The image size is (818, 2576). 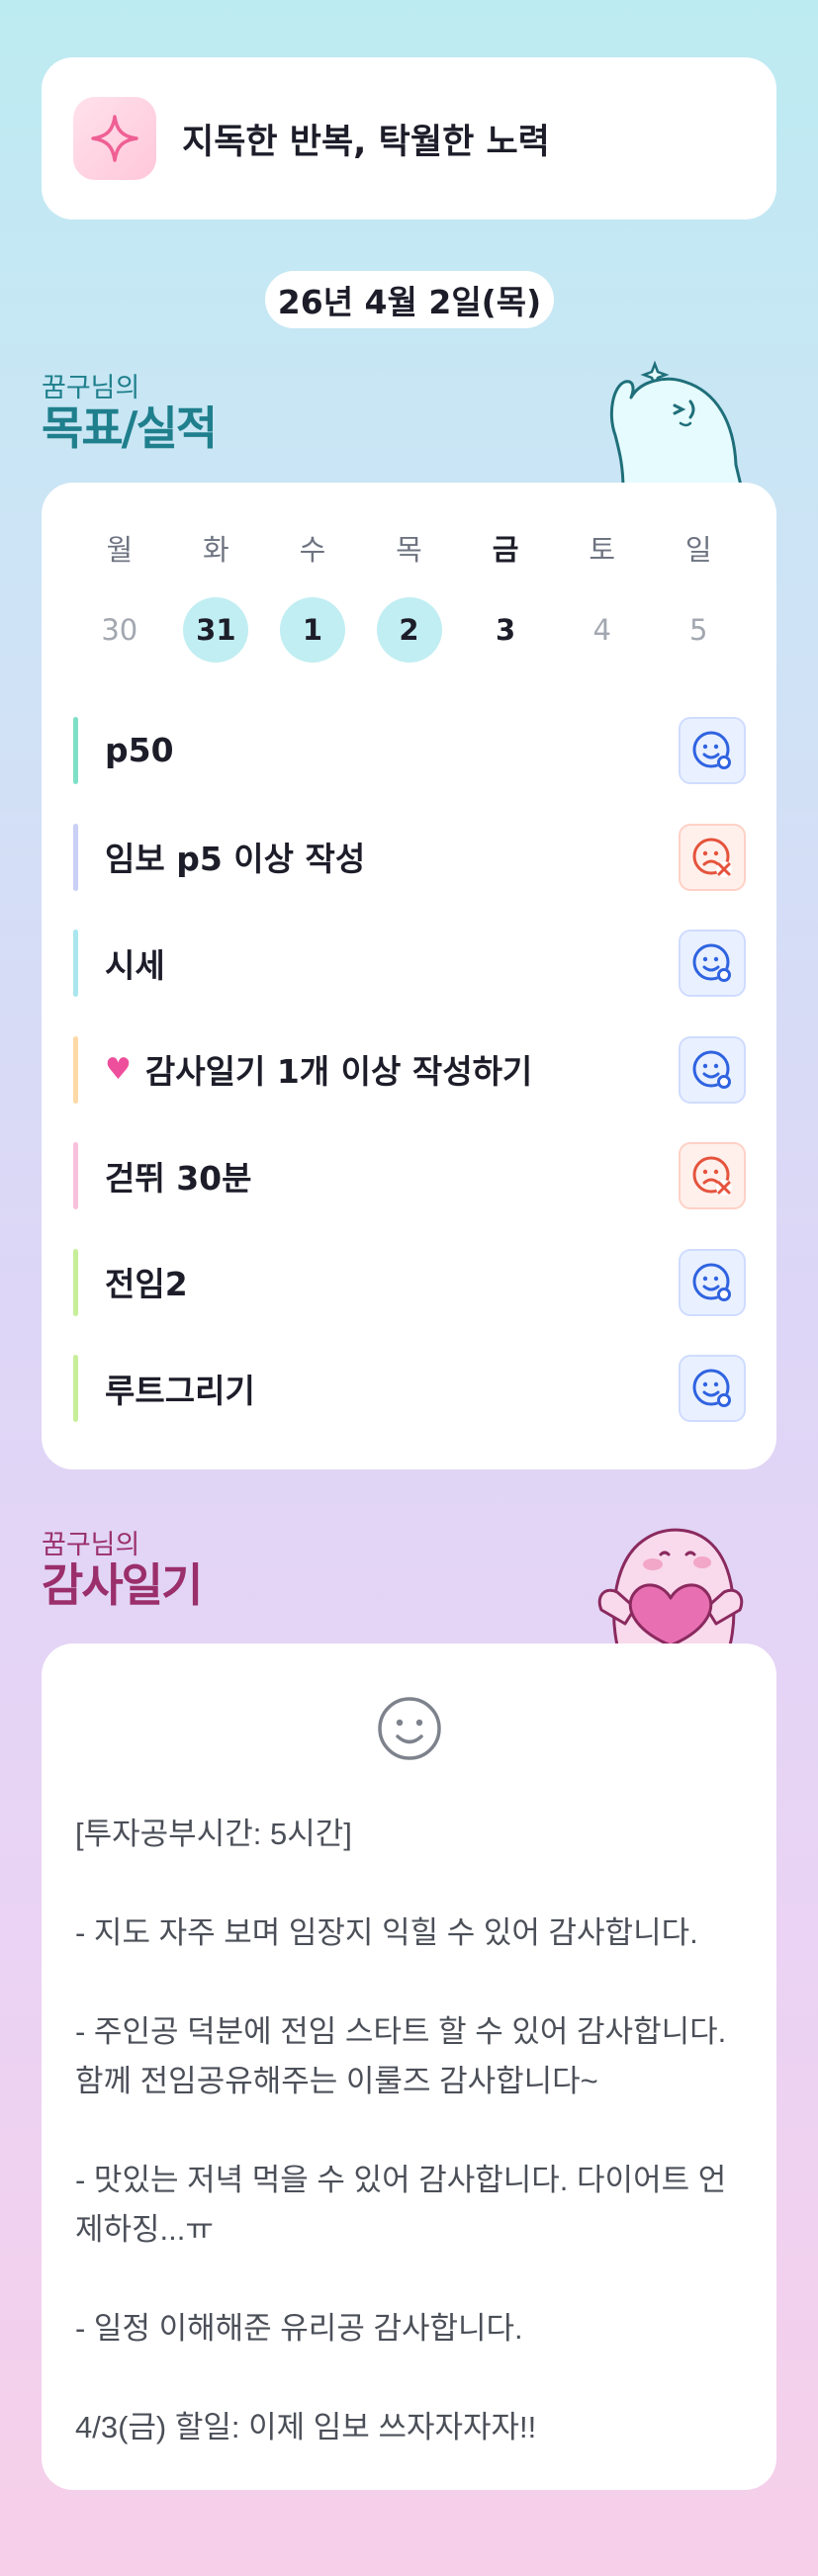 I want to click on goal-label: 시세, so click(x=135, y=965).